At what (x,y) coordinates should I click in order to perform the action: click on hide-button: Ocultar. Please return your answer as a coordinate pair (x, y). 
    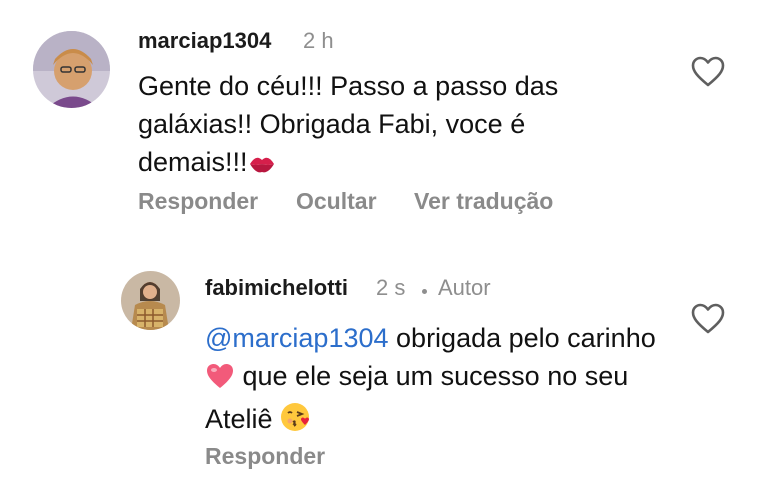
    Looking at the image, I should click on (336, 201).